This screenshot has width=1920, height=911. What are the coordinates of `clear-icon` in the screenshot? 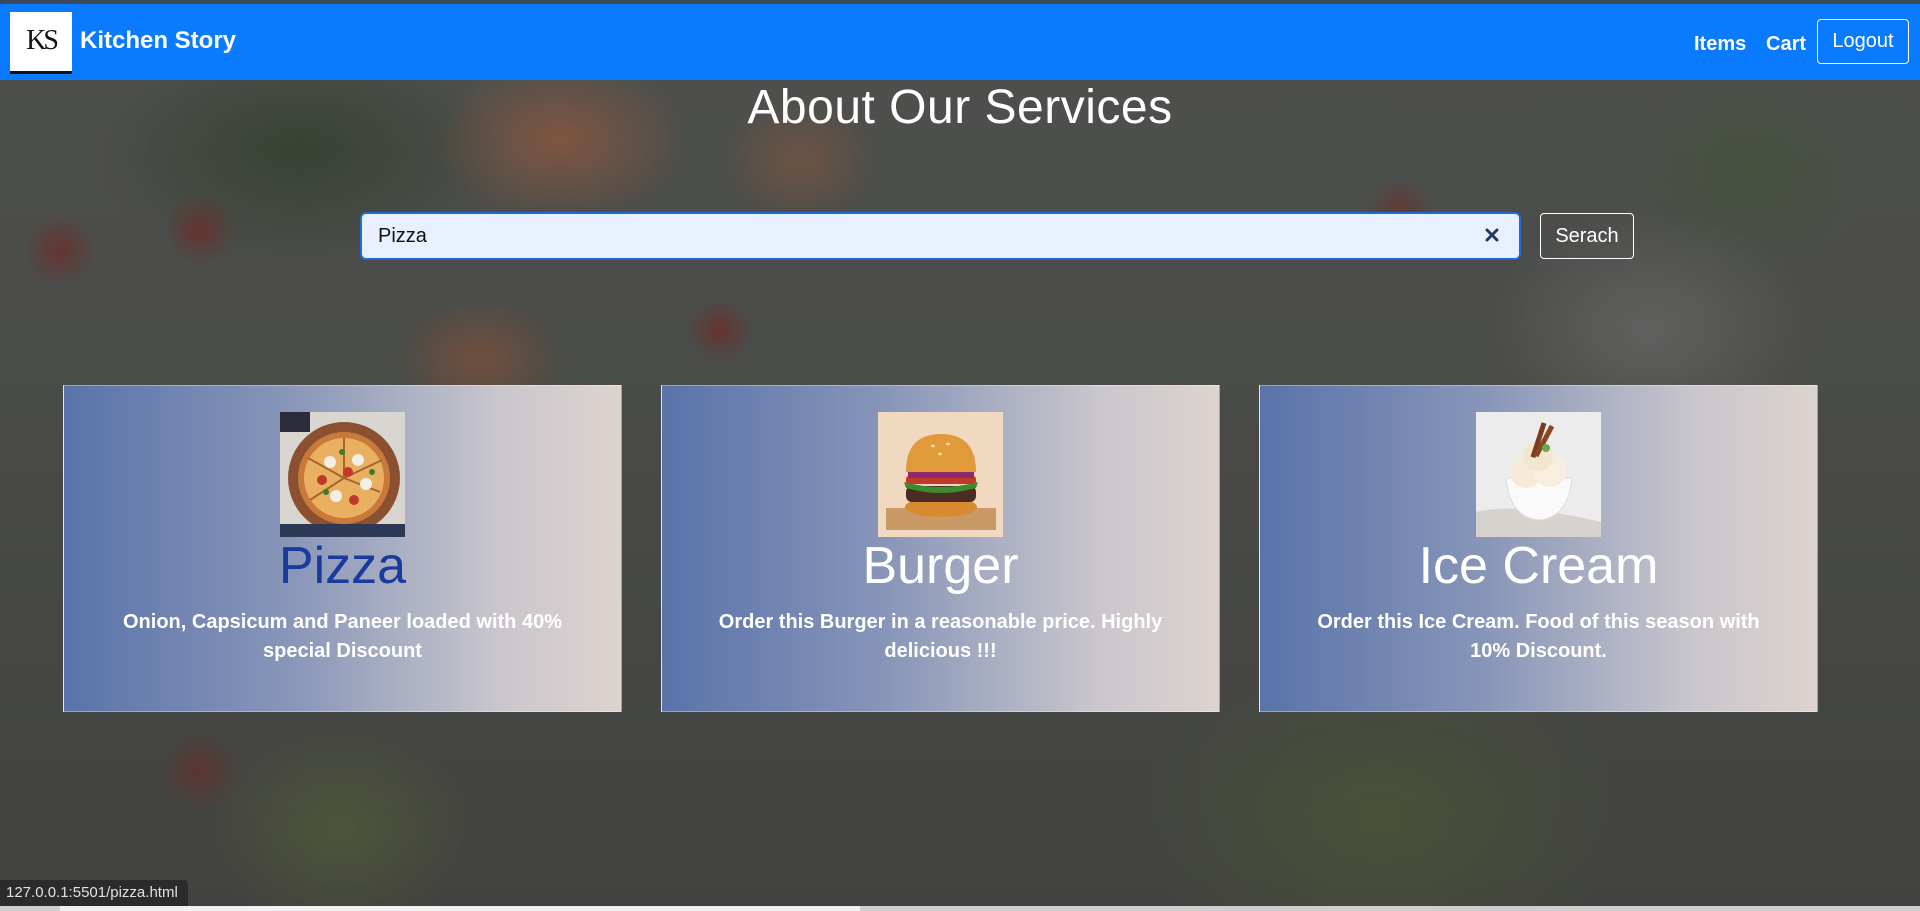 It's located at (1492, 235).